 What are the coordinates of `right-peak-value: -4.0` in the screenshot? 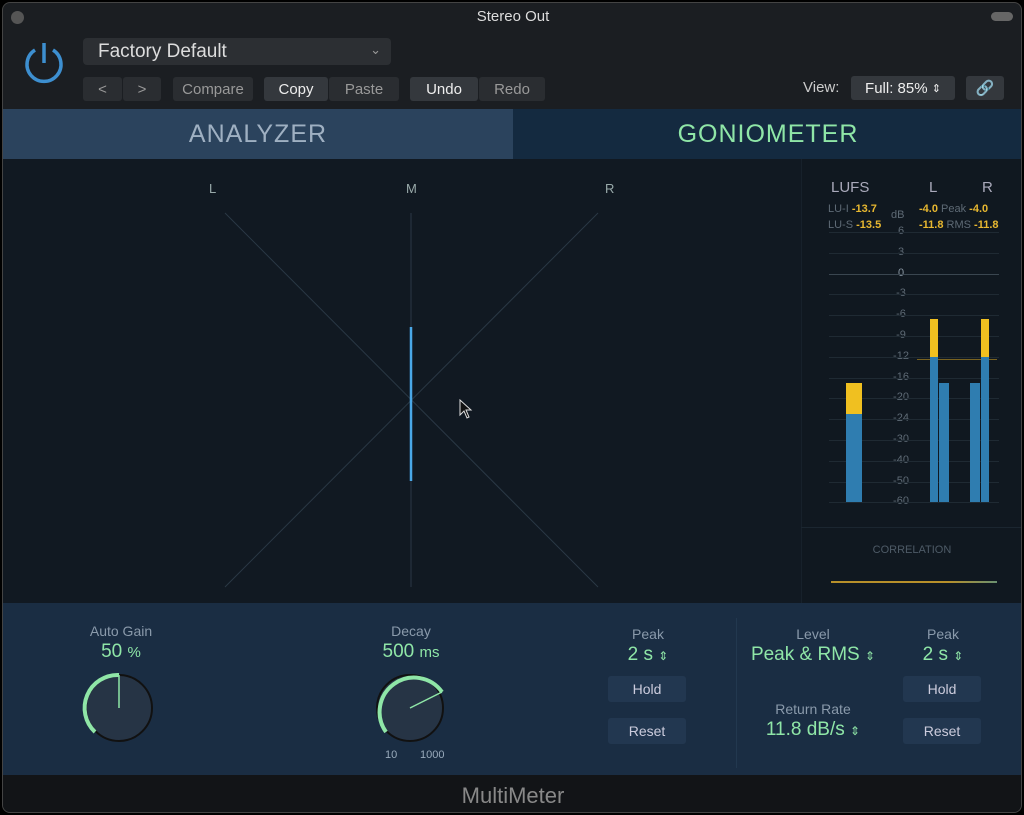 It's located at (979, 209).